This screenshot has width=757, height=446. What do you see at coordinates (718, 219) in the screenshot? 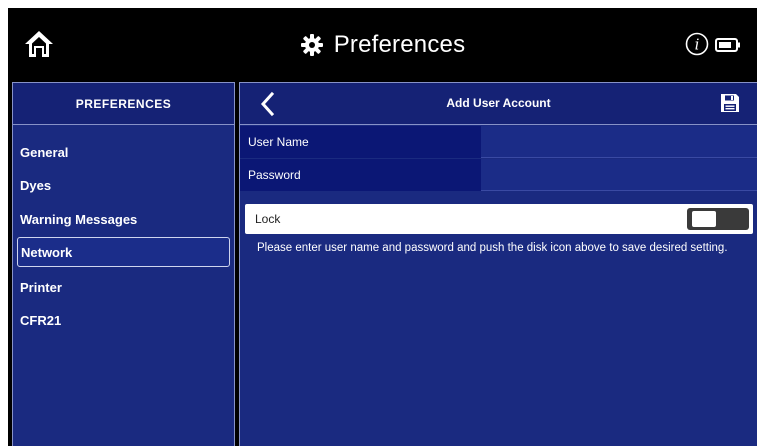
I see `lock-toggle` at bounding box center [718, 219].